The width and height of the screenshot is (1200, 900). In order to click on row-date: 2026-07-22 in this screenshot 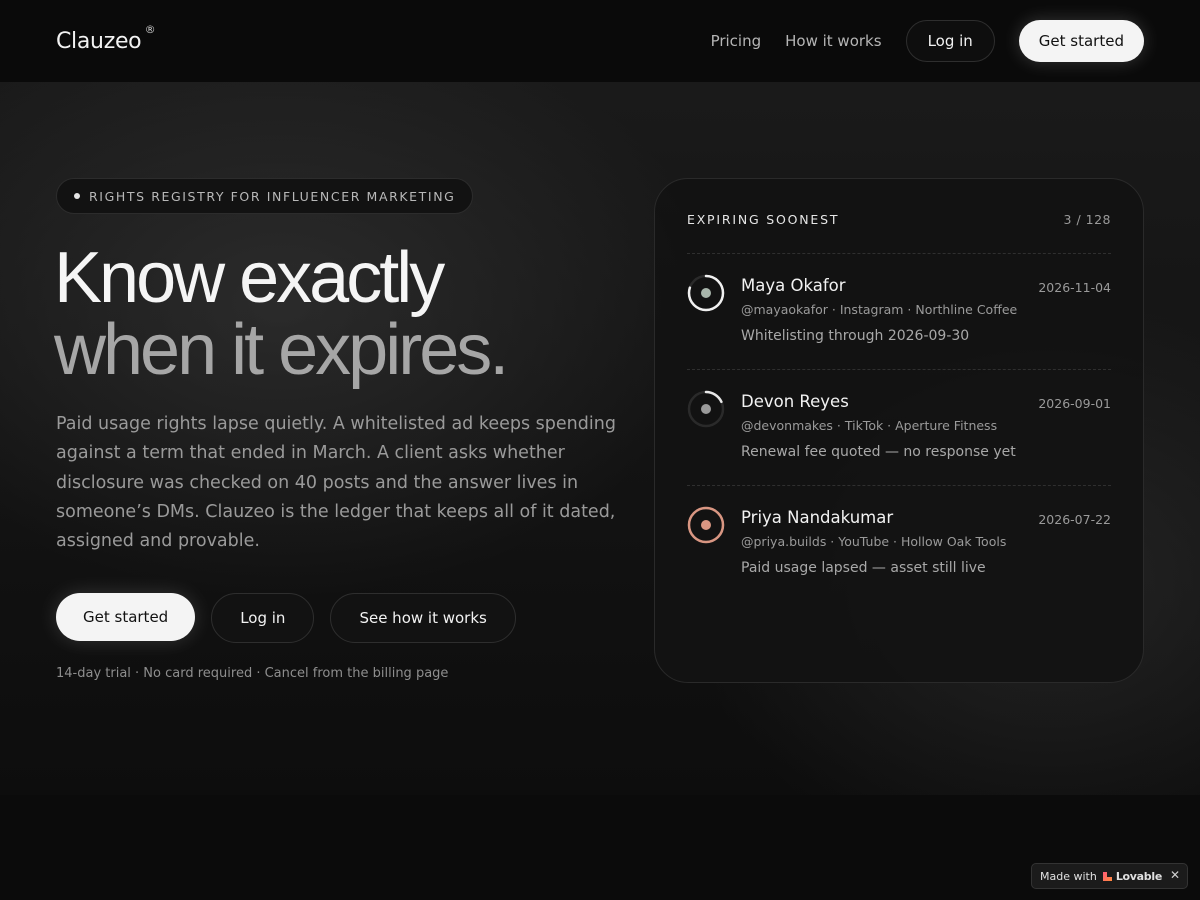, I will do `click(1074, 519)`.